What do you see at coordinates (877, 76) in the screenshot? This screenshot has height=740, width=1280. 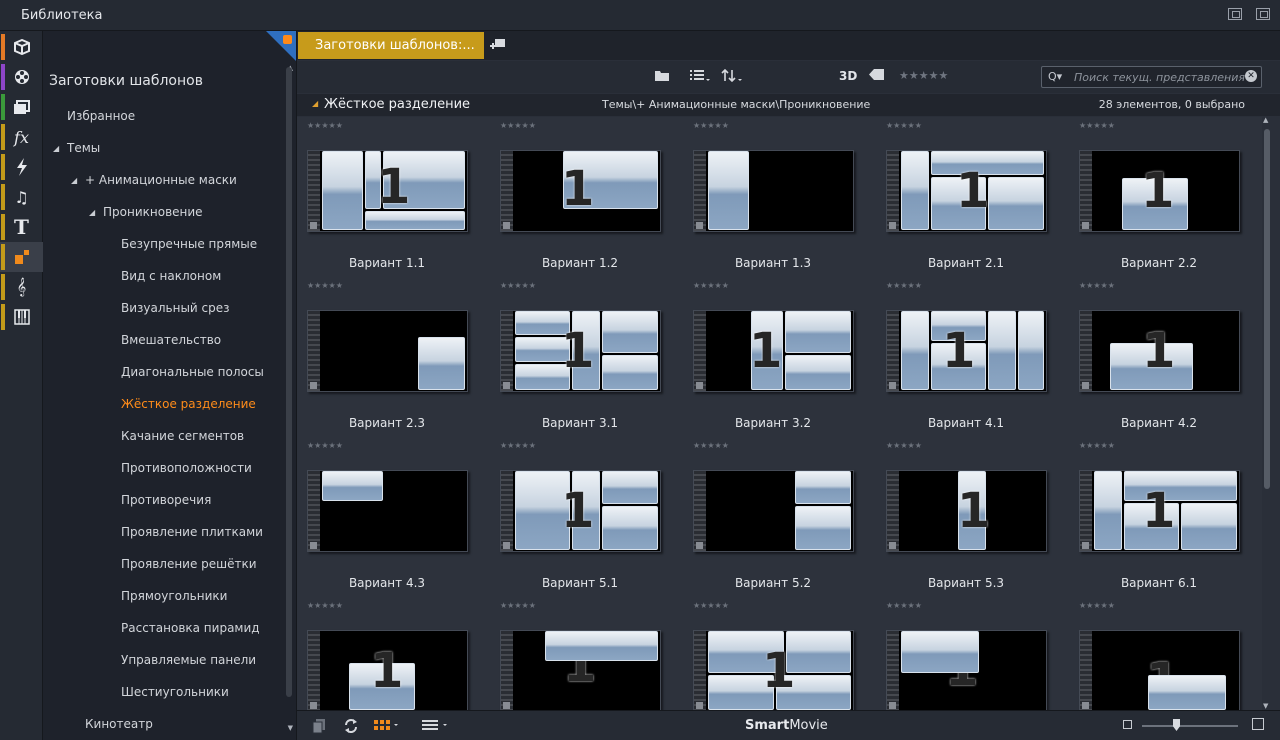 I see `tag-icon` at bounding box center [877, 76].